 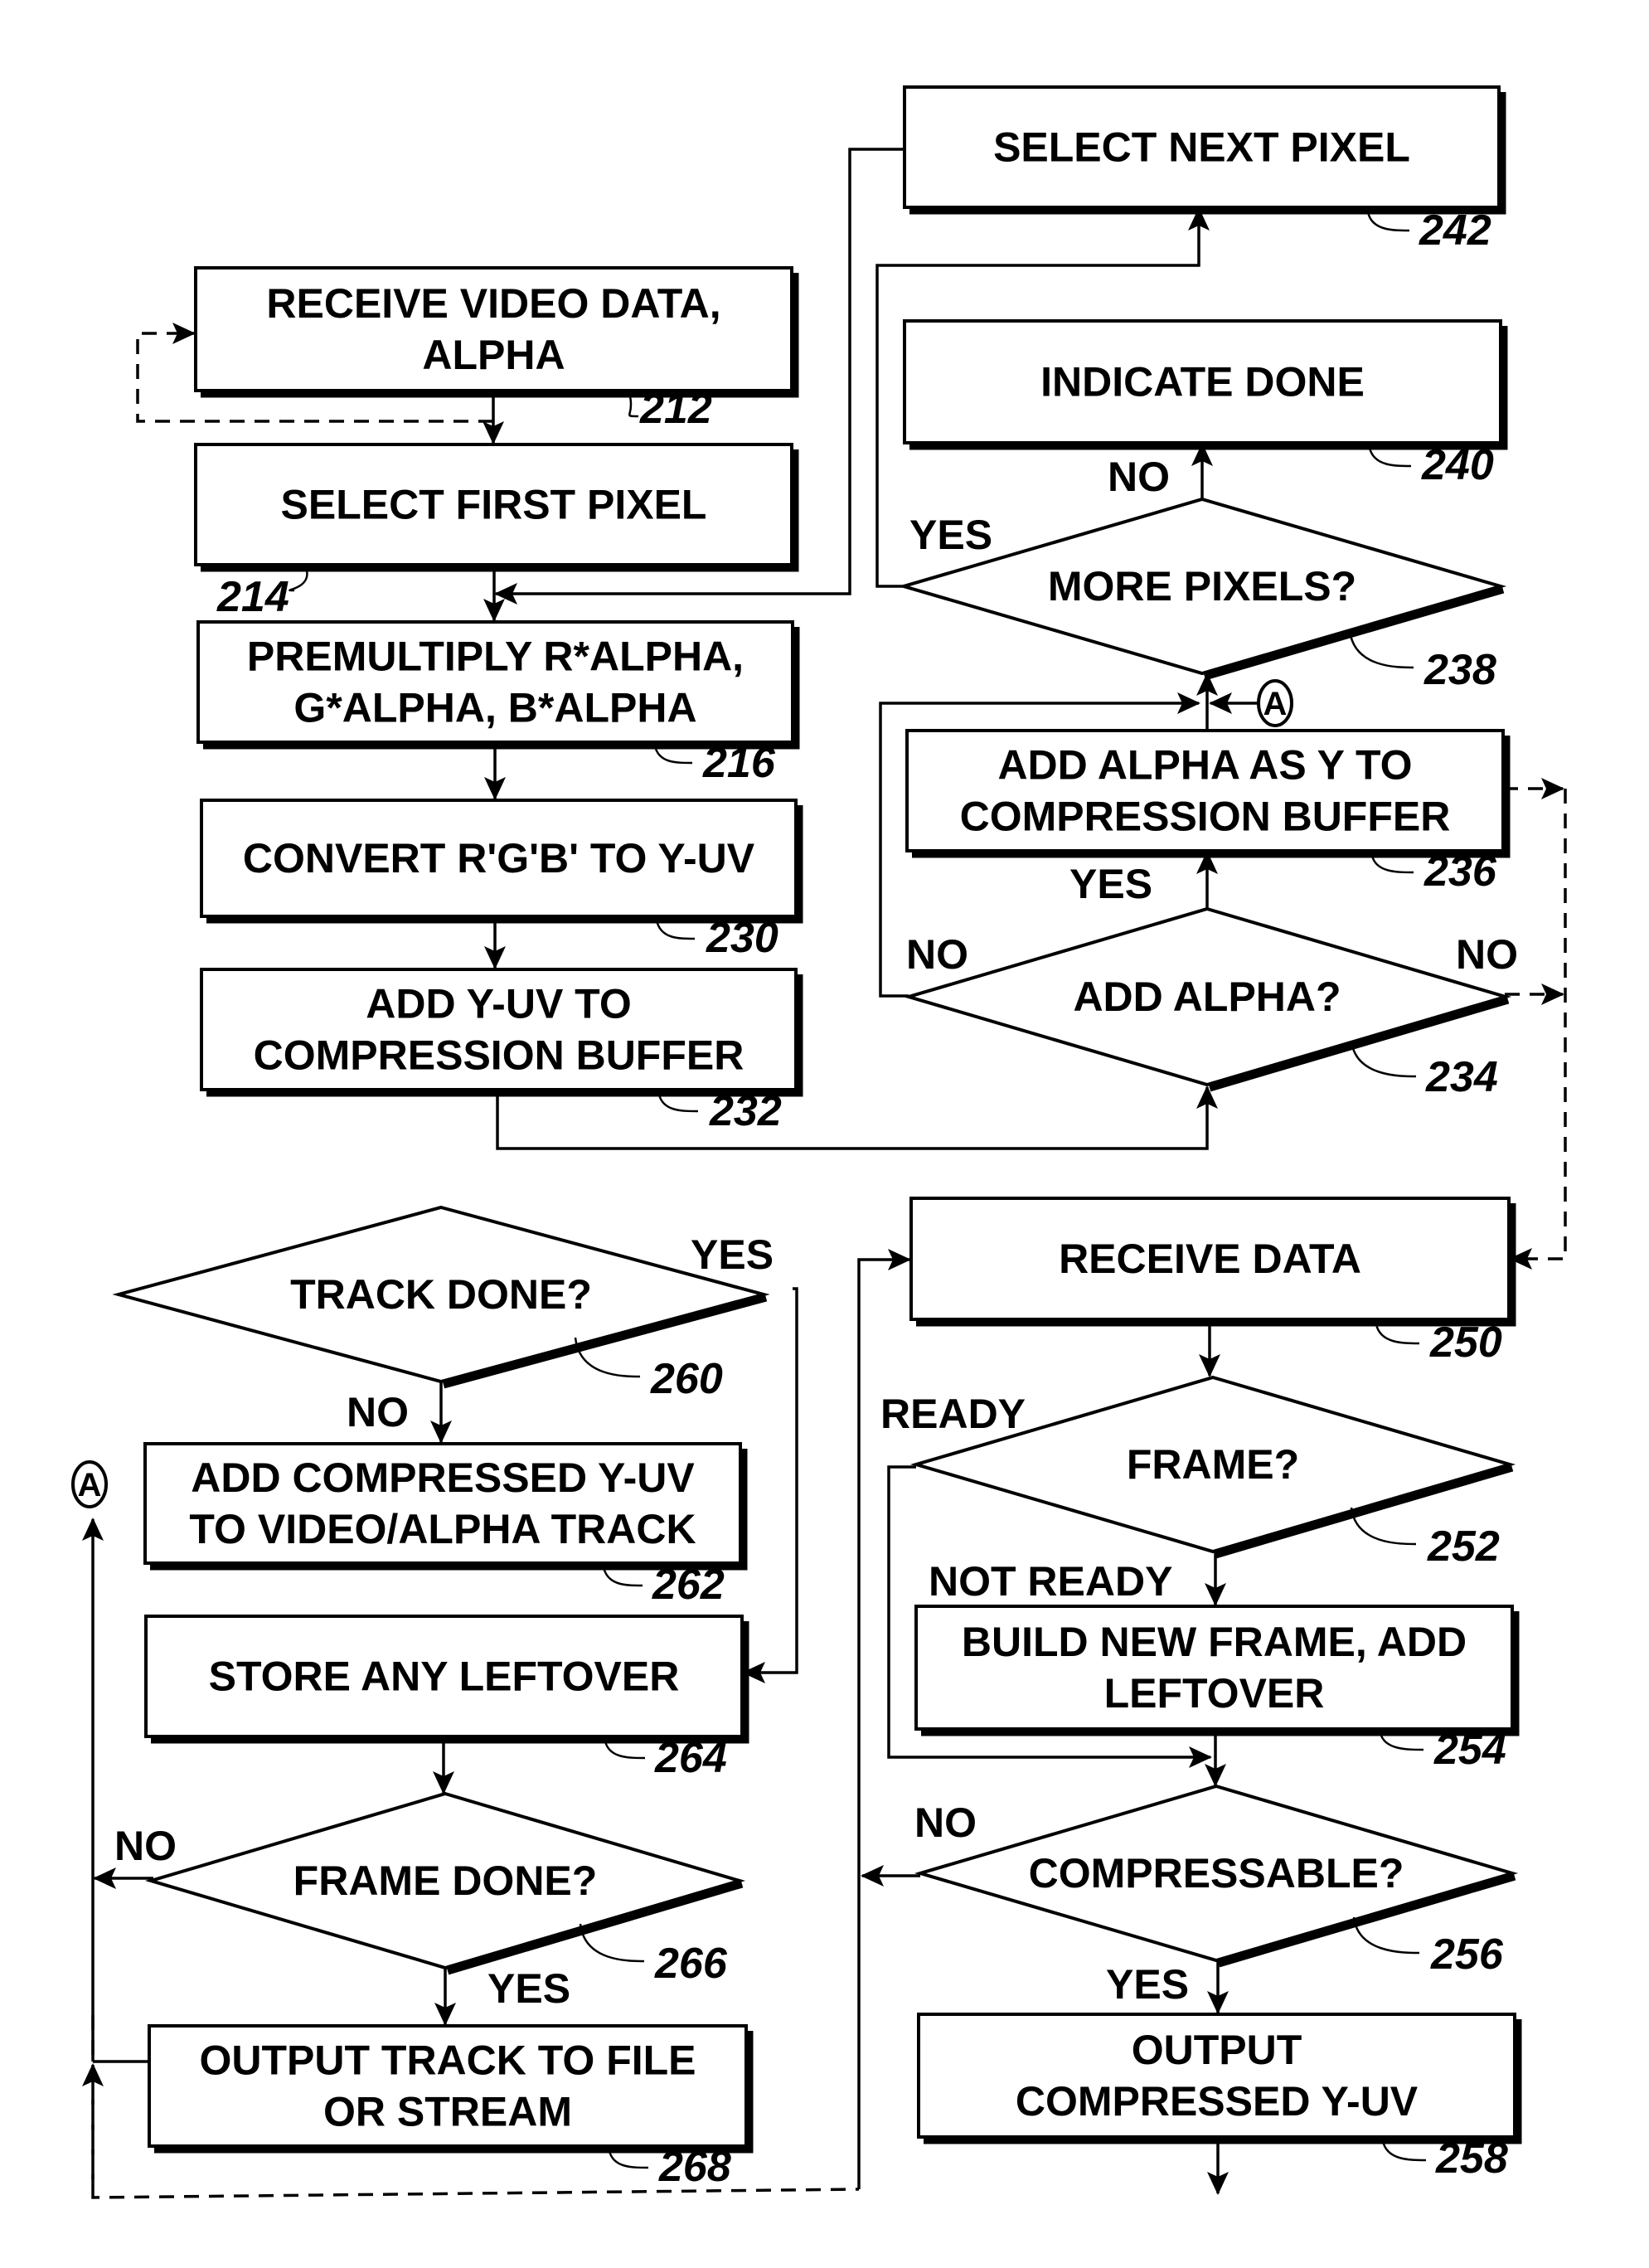 What do you see at coordinates (493, 355) in the screenshot?
I see `node-label-line: ALPHA` at bounding box center [493, 355].